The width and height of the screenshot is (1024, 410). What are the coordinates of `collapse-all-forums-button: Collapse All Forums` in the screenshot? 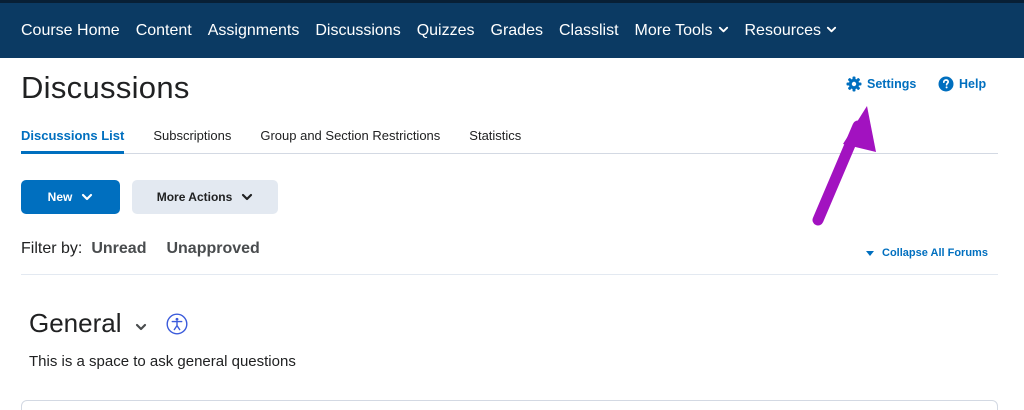 It's located at (927, 253).